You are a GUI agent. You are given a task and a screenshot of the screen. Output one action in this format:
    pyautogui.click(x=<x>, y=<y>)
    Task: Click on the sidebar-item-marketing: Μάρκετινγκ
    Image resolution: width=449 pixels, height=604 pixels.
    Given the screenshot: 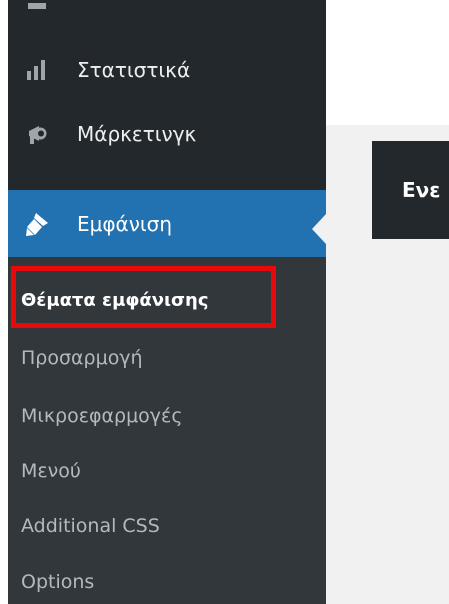 What is the action you would take?
    pyautogui.click(x=167, y=134)
    